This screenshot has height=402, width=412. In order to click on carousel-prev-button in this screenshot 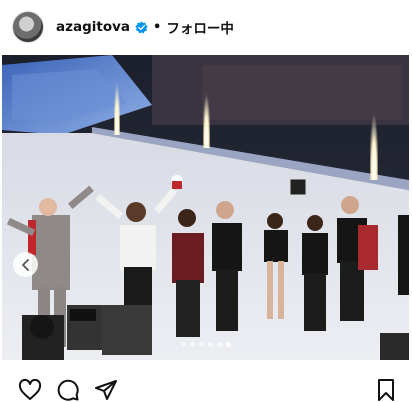, I will do `click(25, 264)`.